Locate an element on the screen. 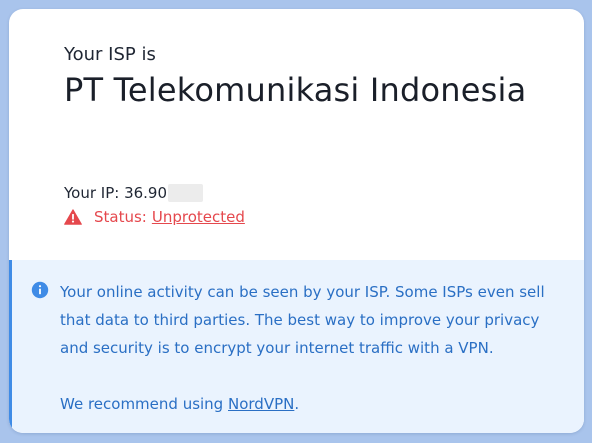 The width and height of the screenshot is (592, 443). protection-status: Status: Unprotected is located at coordinates (154, 217).